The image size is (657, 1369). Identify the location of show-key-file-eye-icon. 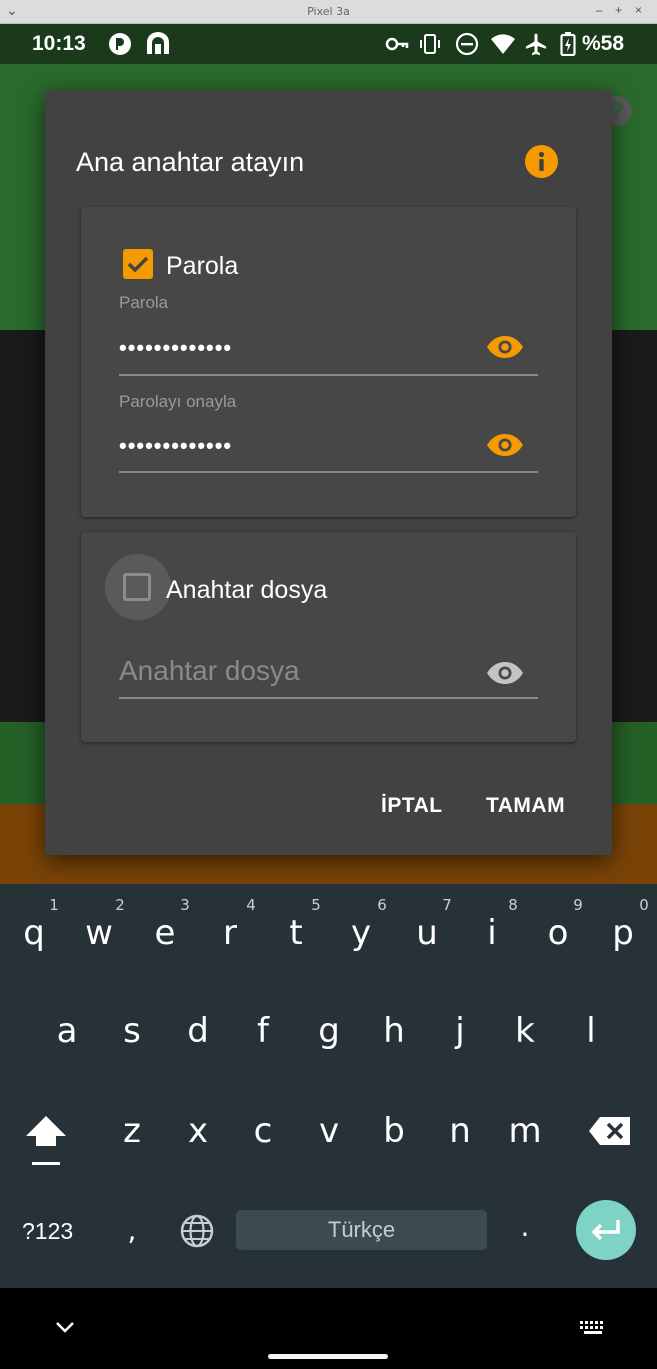
(505, 673).